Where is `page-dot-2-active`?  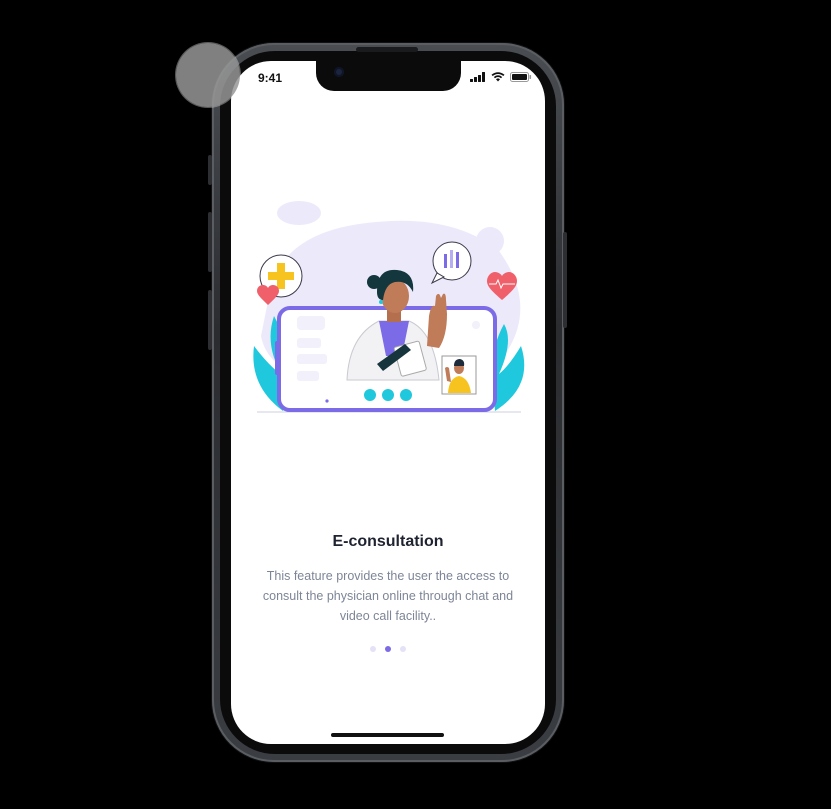 page-dot-2-active is located at coordinates (388, 649).